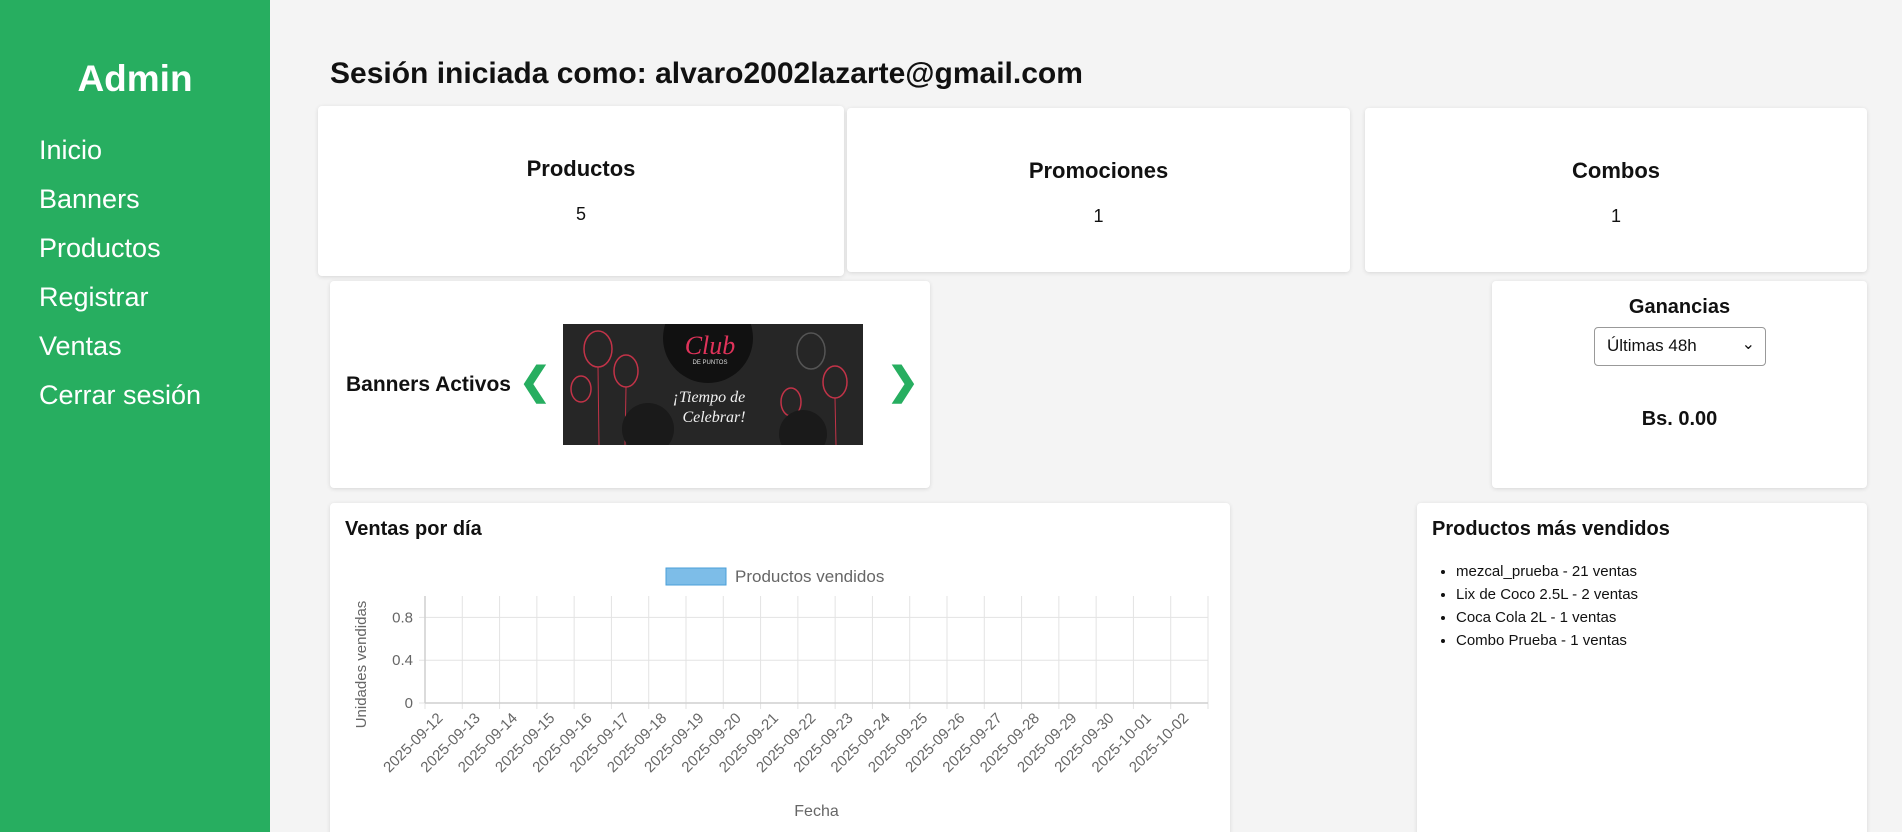 This screenshot has height=832, width=1902. Describe the element at coordinates (696, 576) in the screenshot. I see `legend-swatch` at that location.